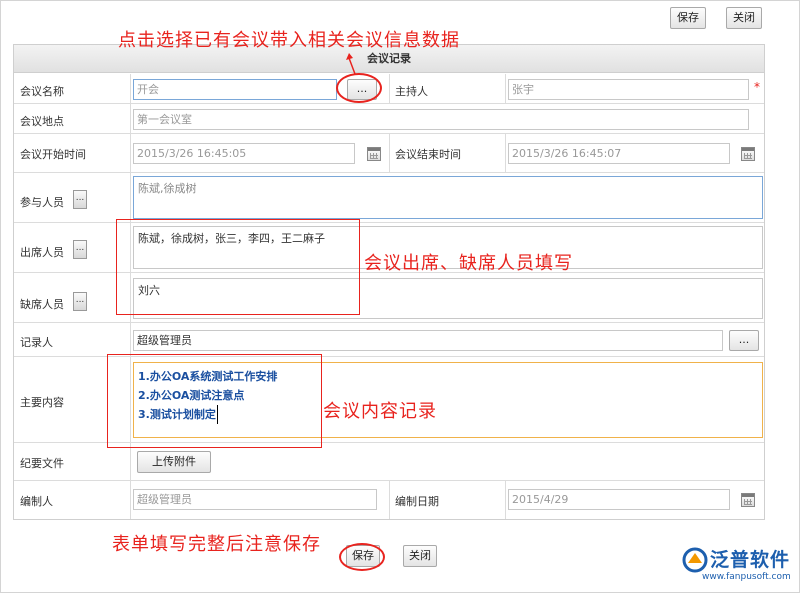  What do you see at coordinates (628, 89) in the screenshot?
I see `host-input: 张宇` at bounding box center [628, 89].